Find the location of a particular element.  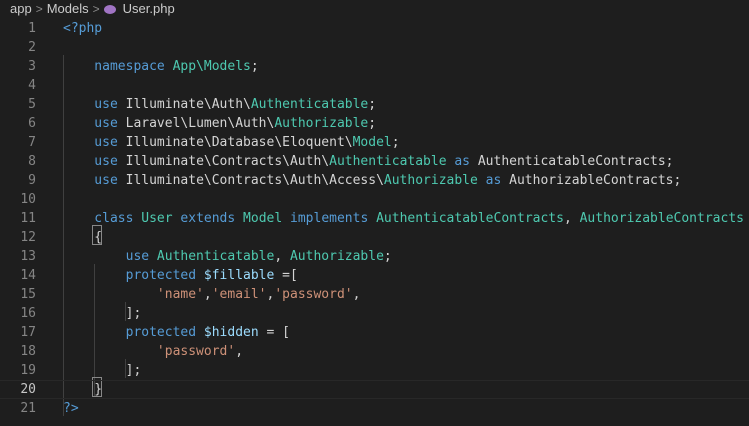

code-token: implements is located at coordinates (329, 218).